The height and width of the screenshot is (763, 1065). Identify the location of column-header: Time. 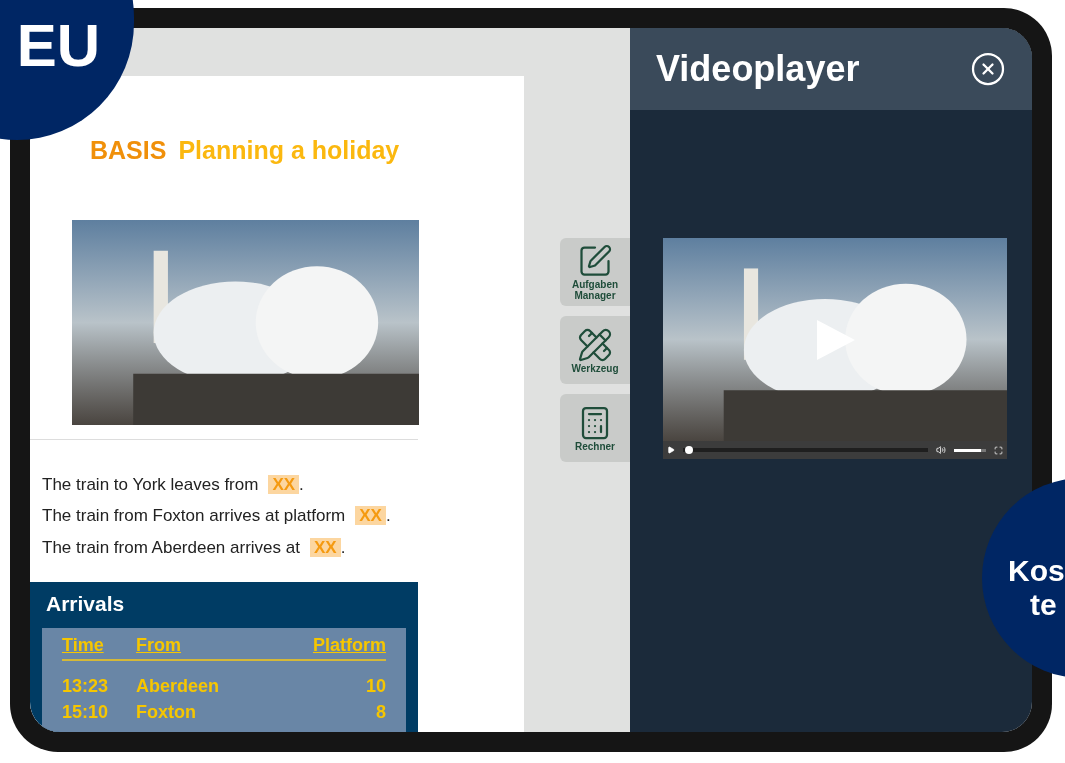
(83, 645).